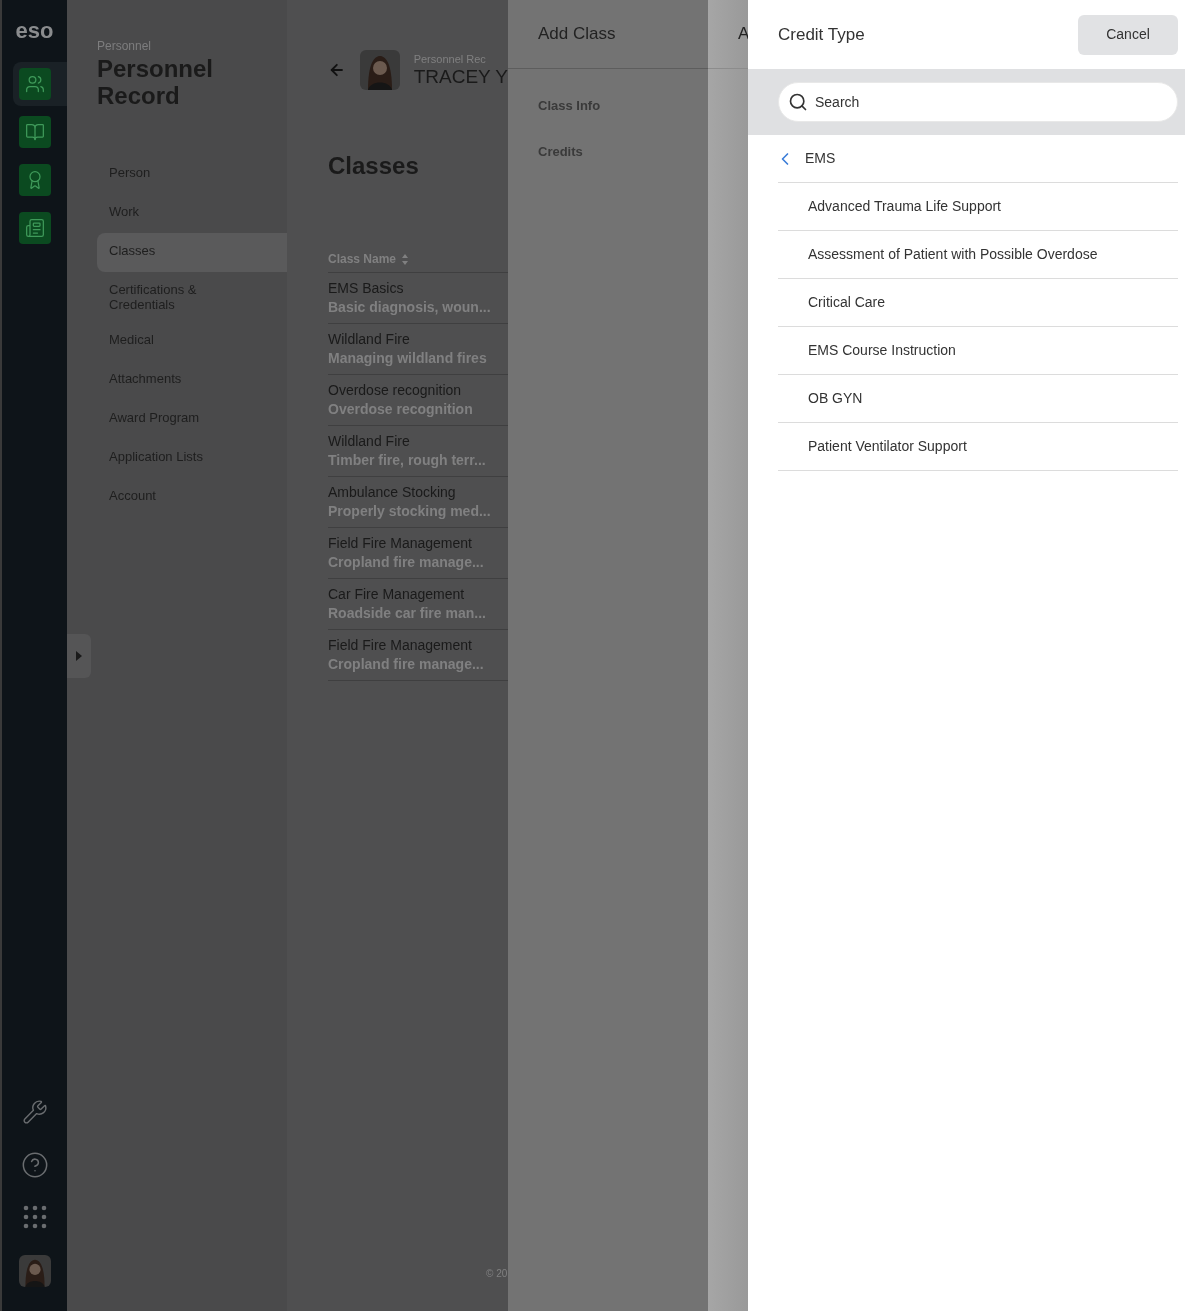  I want to click on book-icon, so click(35, 132).